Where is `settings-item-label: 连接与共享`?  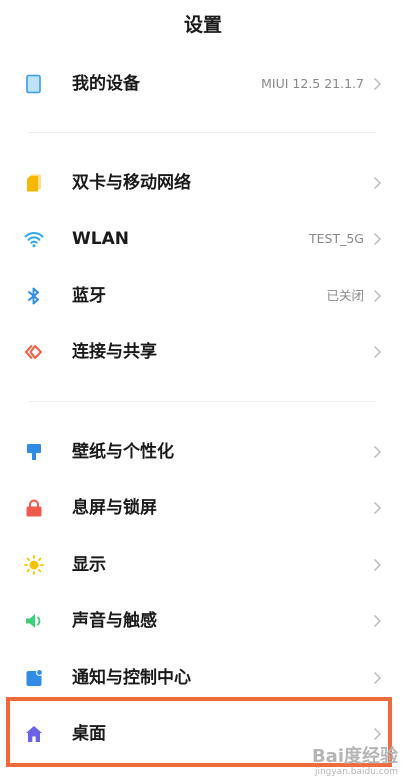
settings-item-label: 连接与共享 is located at coordinates (114, 352).